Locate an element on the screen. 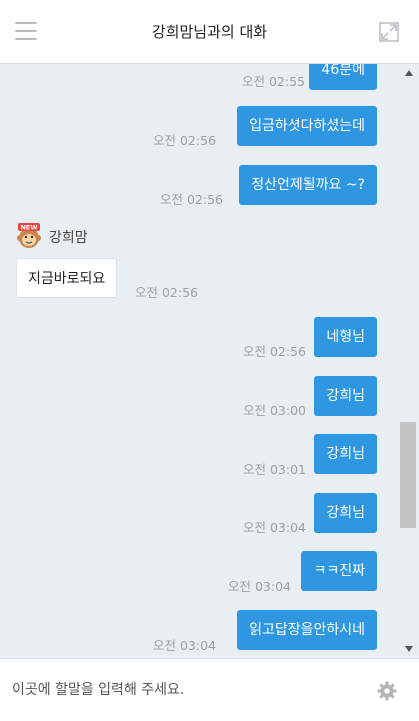 This screenshot has width=419, height=721. message-input is located at coordinates (180, 690).